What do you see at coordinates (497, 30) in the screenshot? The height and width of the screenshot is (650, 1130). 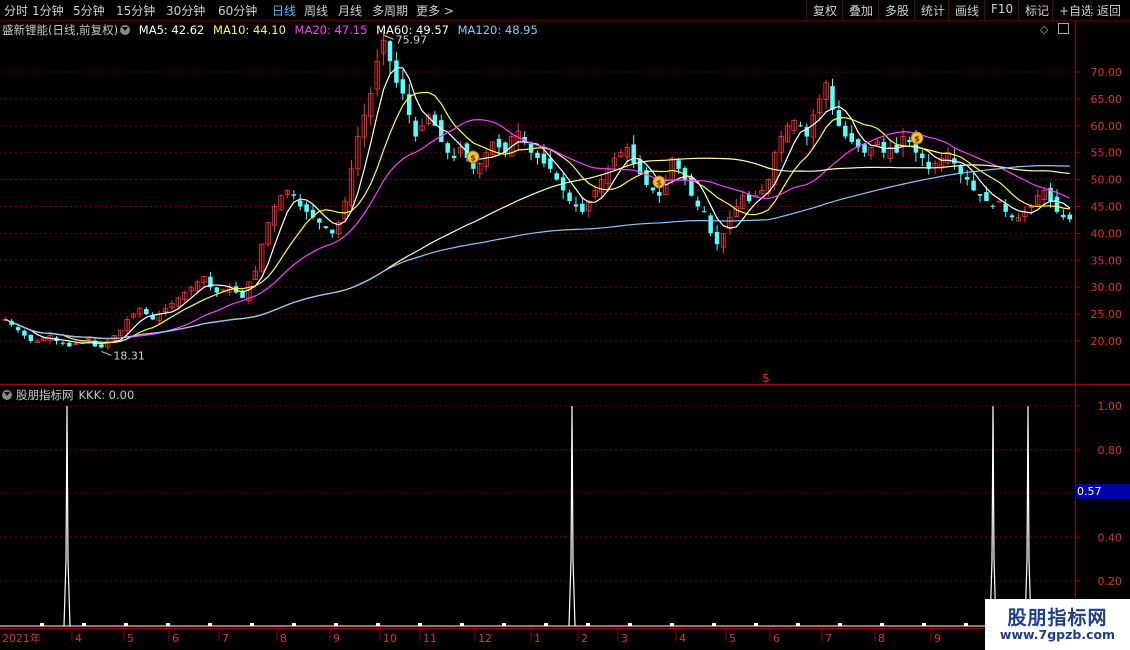 I see `ma120-label: MA120: 48.95` at bounding box center [497, 30].